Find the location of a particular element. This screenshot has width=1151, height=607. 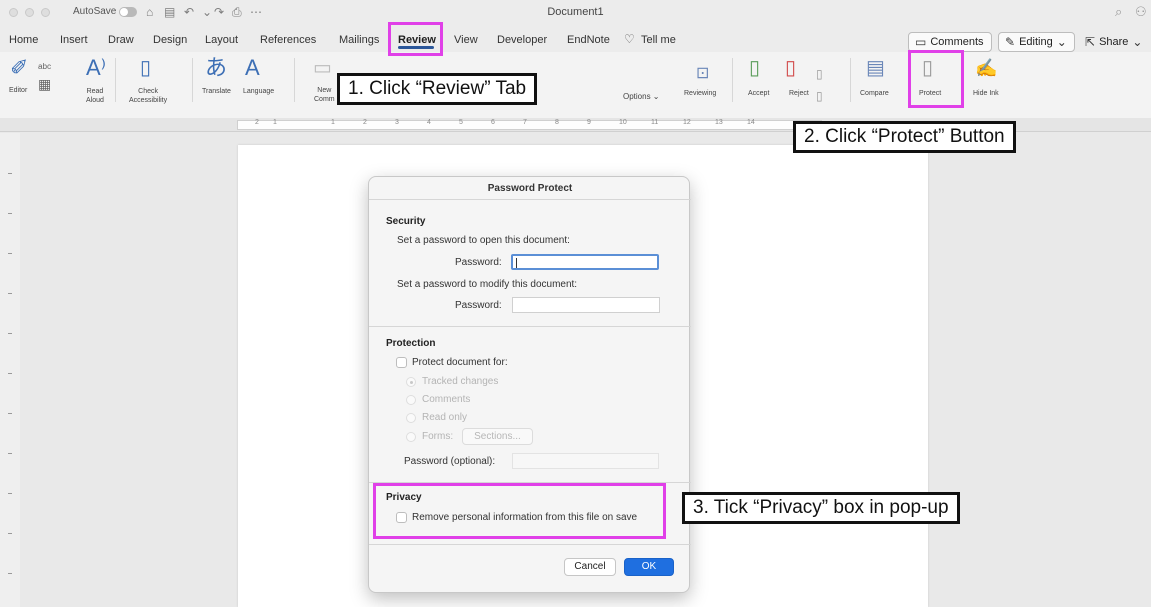

tab-layout: Layout is located at coordinates (221, 40).